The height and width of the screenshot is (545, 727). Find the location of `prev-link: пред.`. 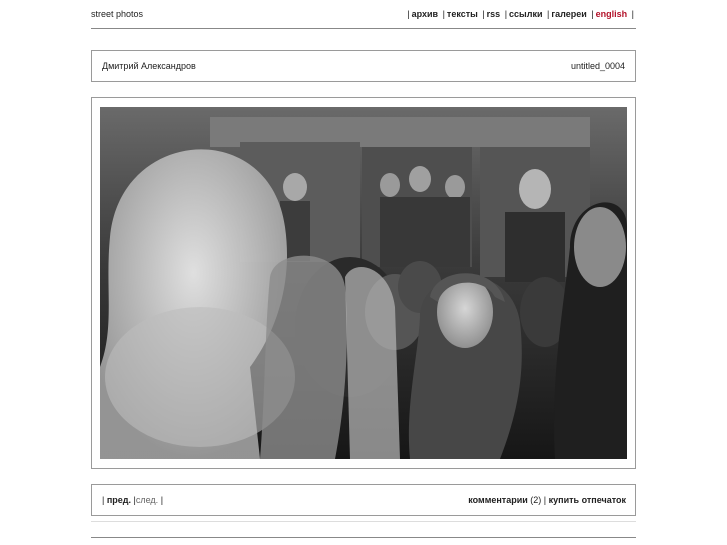

prev-link: пред. is located at coordinates (119, 500).